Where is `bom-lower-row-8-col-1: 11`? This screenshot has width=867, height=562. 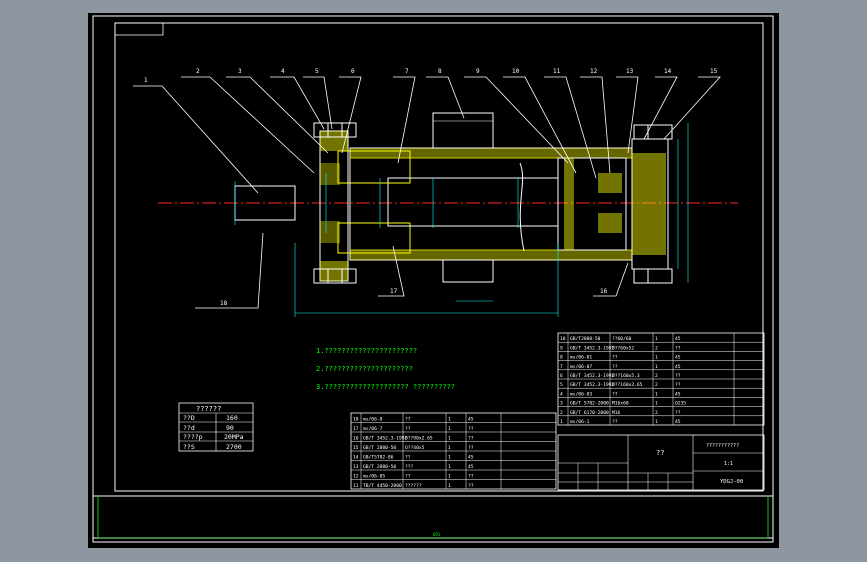
bom-lower-row-8-col-1: 11 is located at coordinates (356, 486).